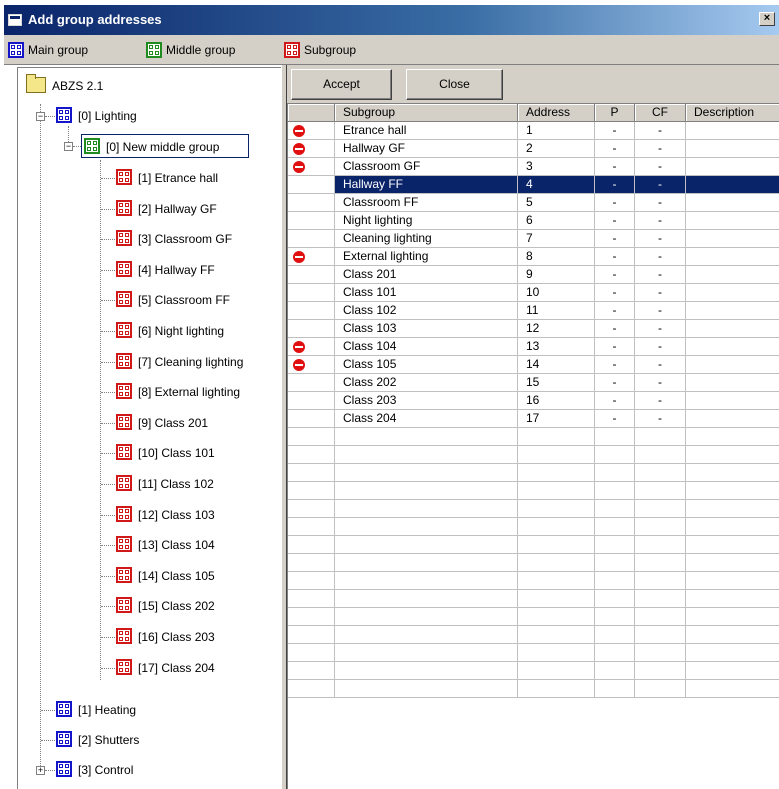 The width and height of the screenshot is (779, 789). I want to click on table-row: Class 103 12- -, so click(533, 329).